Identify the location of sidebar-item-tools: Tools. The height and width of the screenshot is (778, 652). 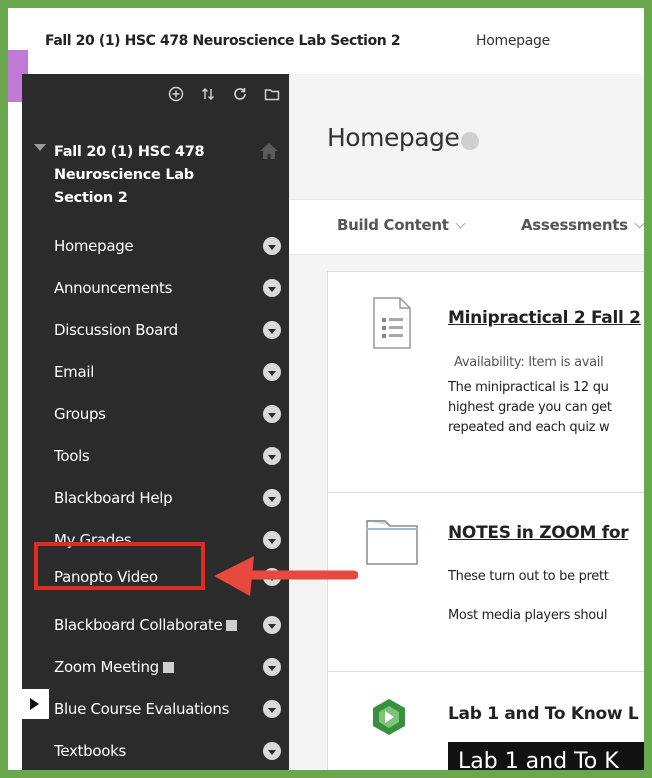
(169, 456).